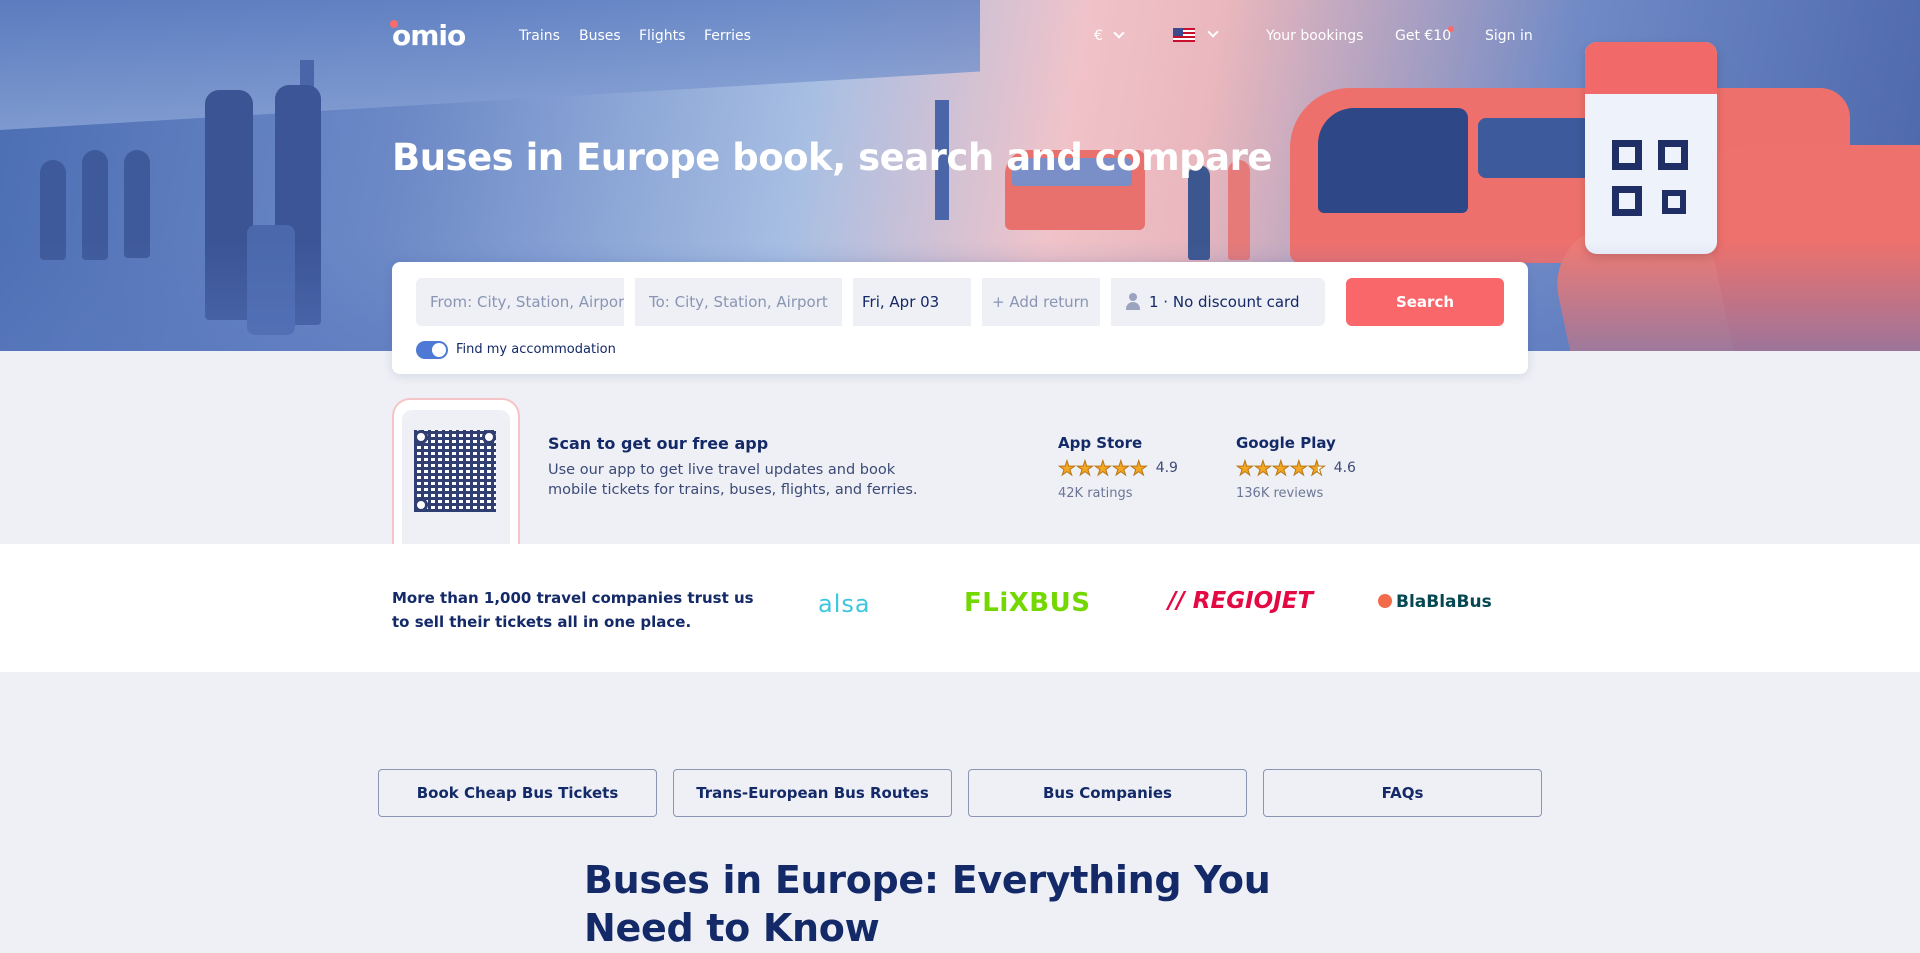  What do you see at coordinates (1385, 601) in the screenshot?
I see `blablabus-icon` at bounding box center [1385, 601].